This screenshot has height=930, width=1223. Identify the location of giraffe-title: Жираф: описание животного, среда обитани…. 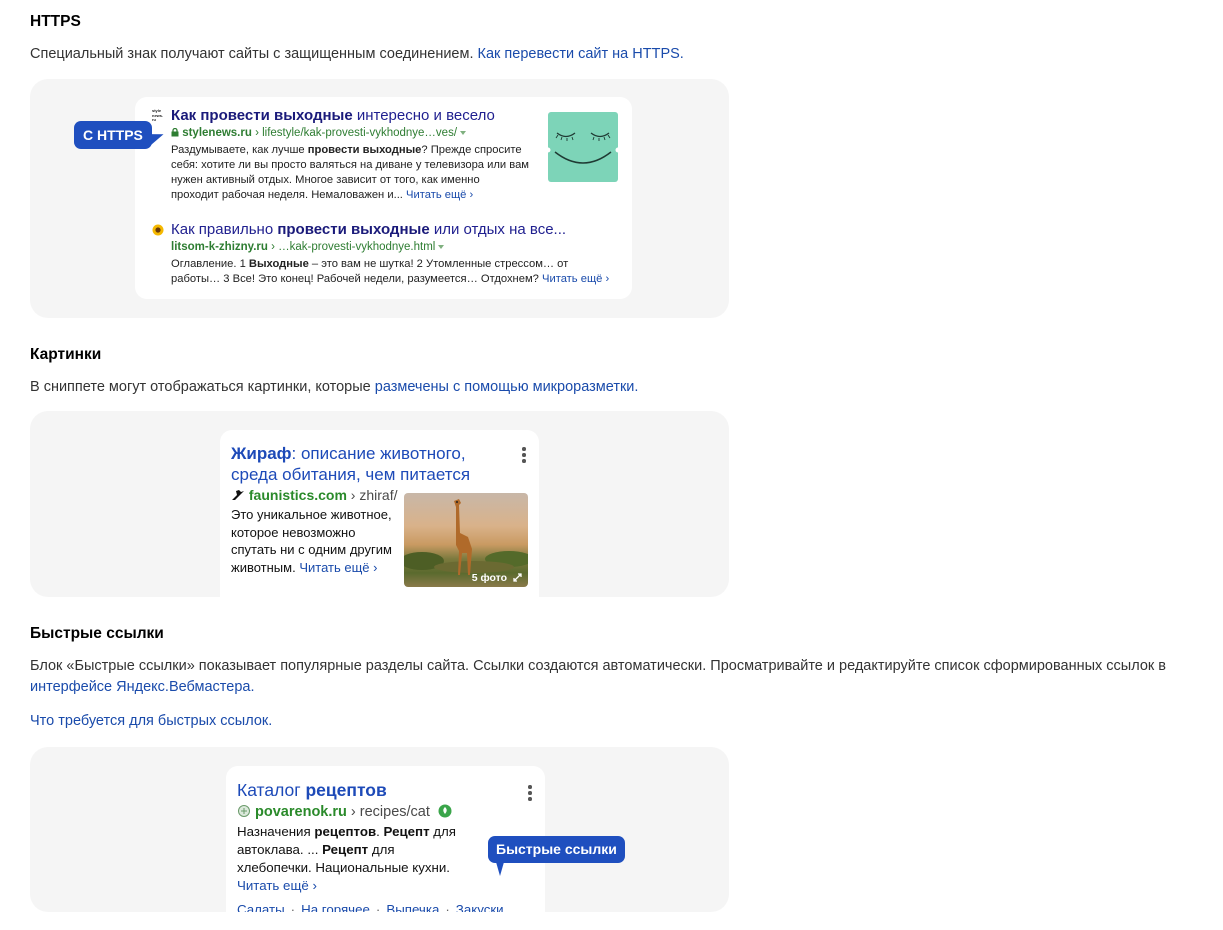
(366, 464).